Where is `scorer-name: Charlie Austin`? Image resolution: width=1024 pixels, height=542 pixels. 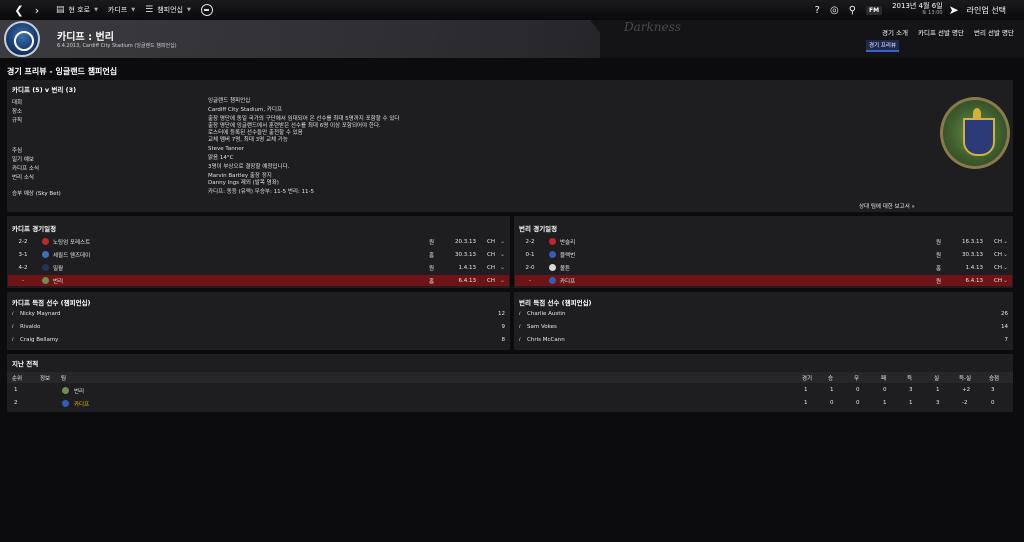 scorer-name: Charlie Austin is located at coordinates (546, 314).